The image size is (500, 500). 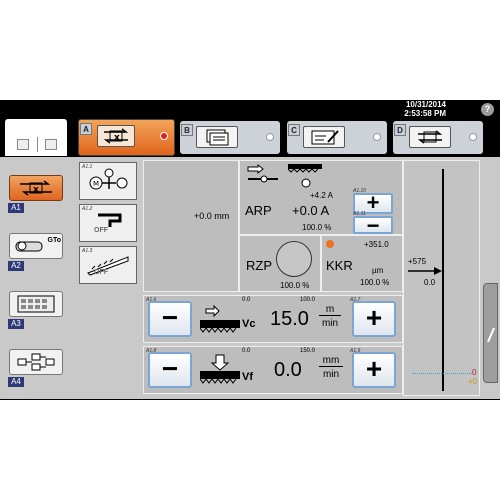 What do you see at coordinates (51, 144) in the screenshot?
I see `lock-open-icon` at bounding box center [51, 144].